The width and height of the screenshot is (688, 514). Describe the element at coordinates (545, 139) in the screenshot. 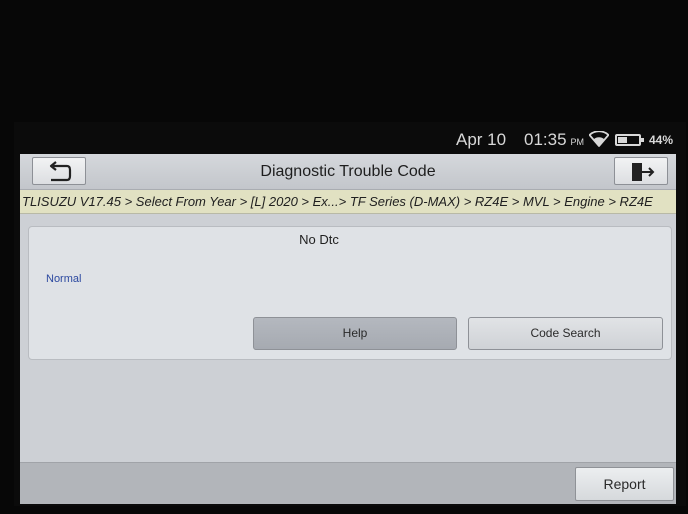

I see `status-clock: 01:35` at that location.